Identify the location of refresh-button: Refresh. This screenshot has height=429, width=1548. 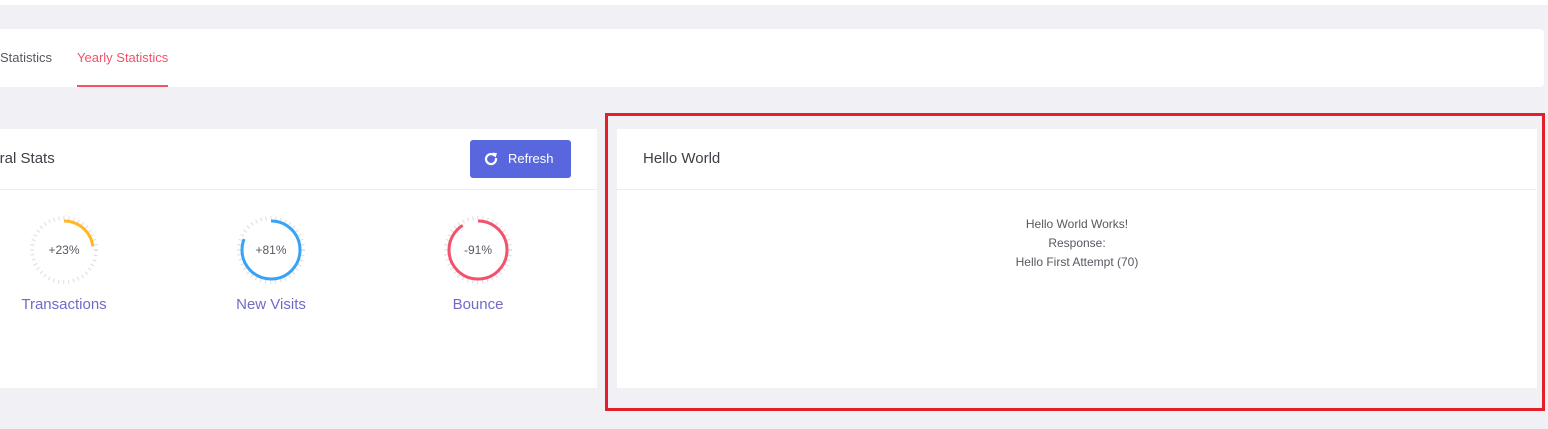
(520, 159).